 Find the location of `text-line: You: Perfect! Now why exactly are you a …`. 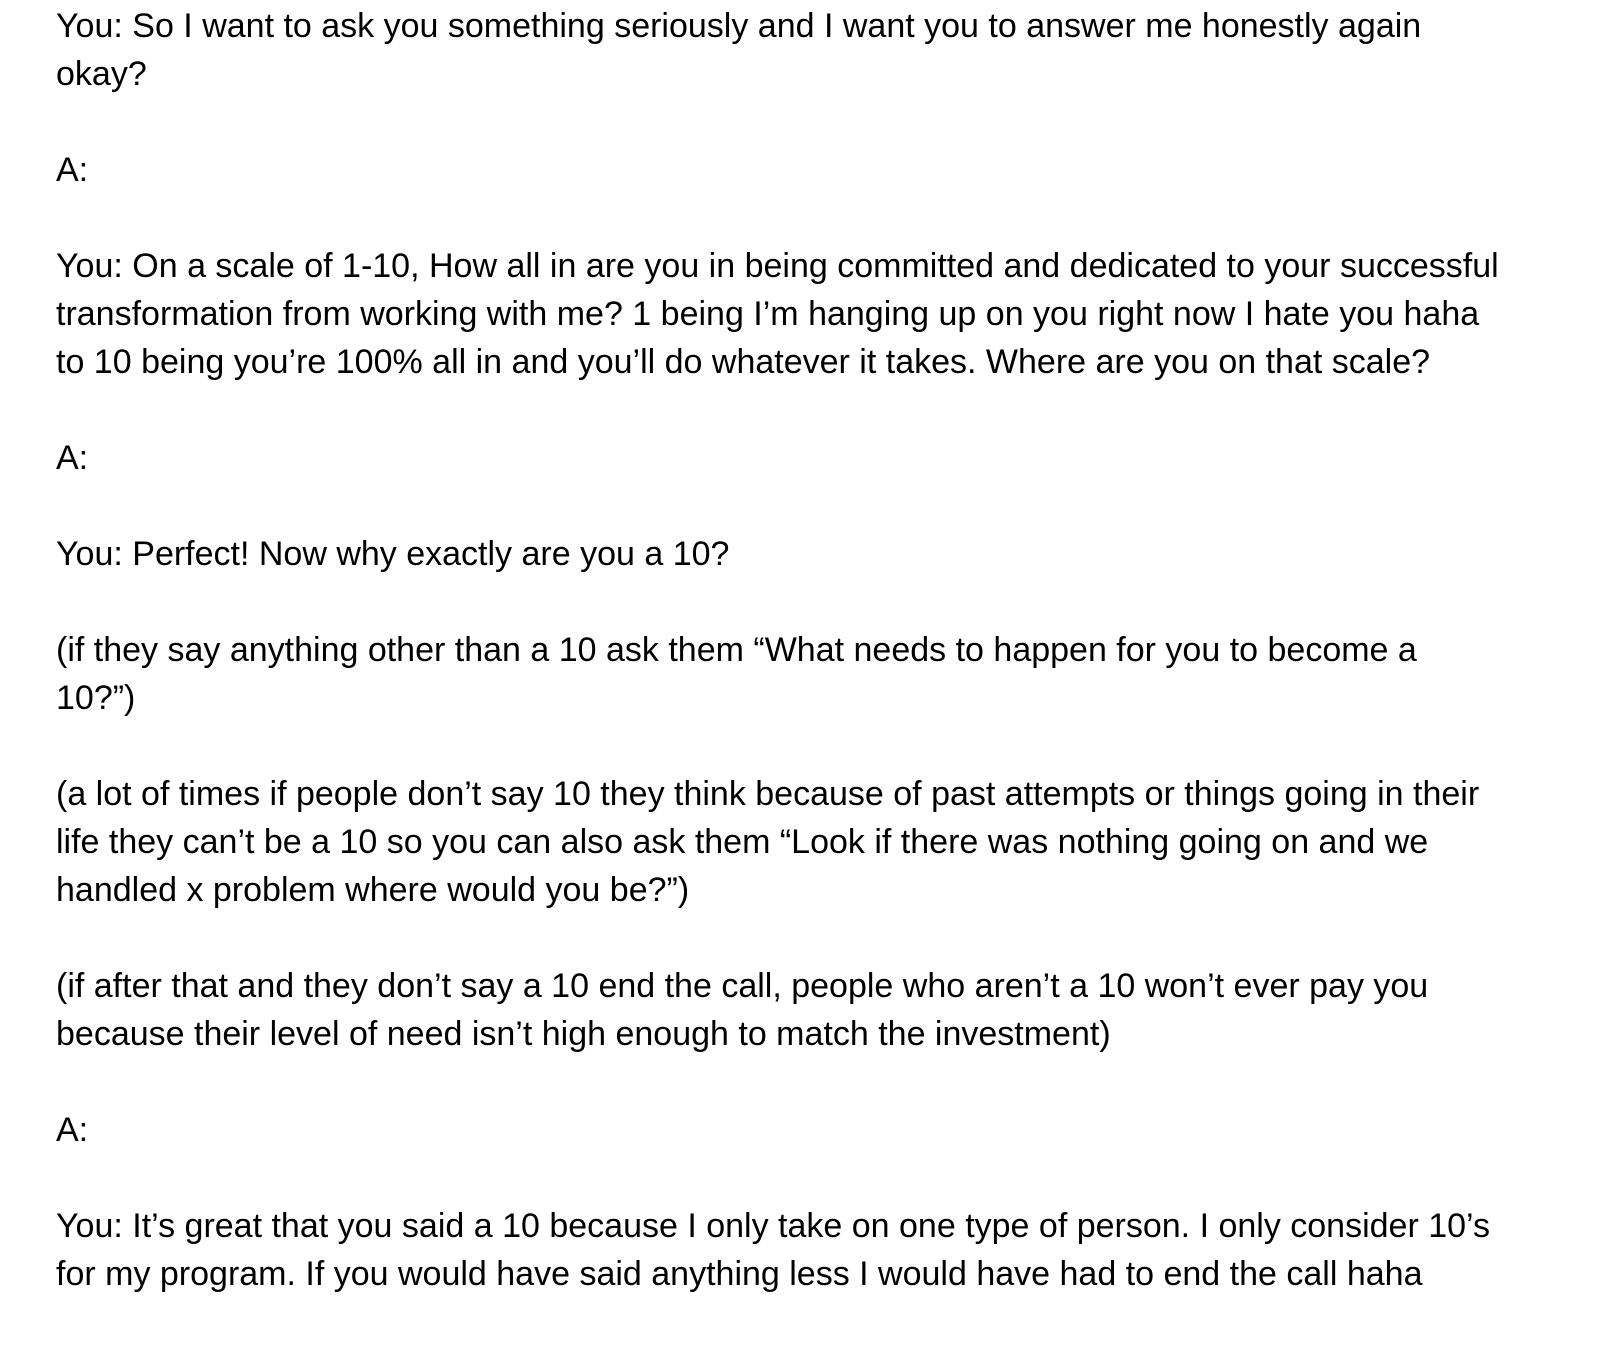

text-line: You: Perfect! Now why exactly are you a … is located at coordinates (393, 554).